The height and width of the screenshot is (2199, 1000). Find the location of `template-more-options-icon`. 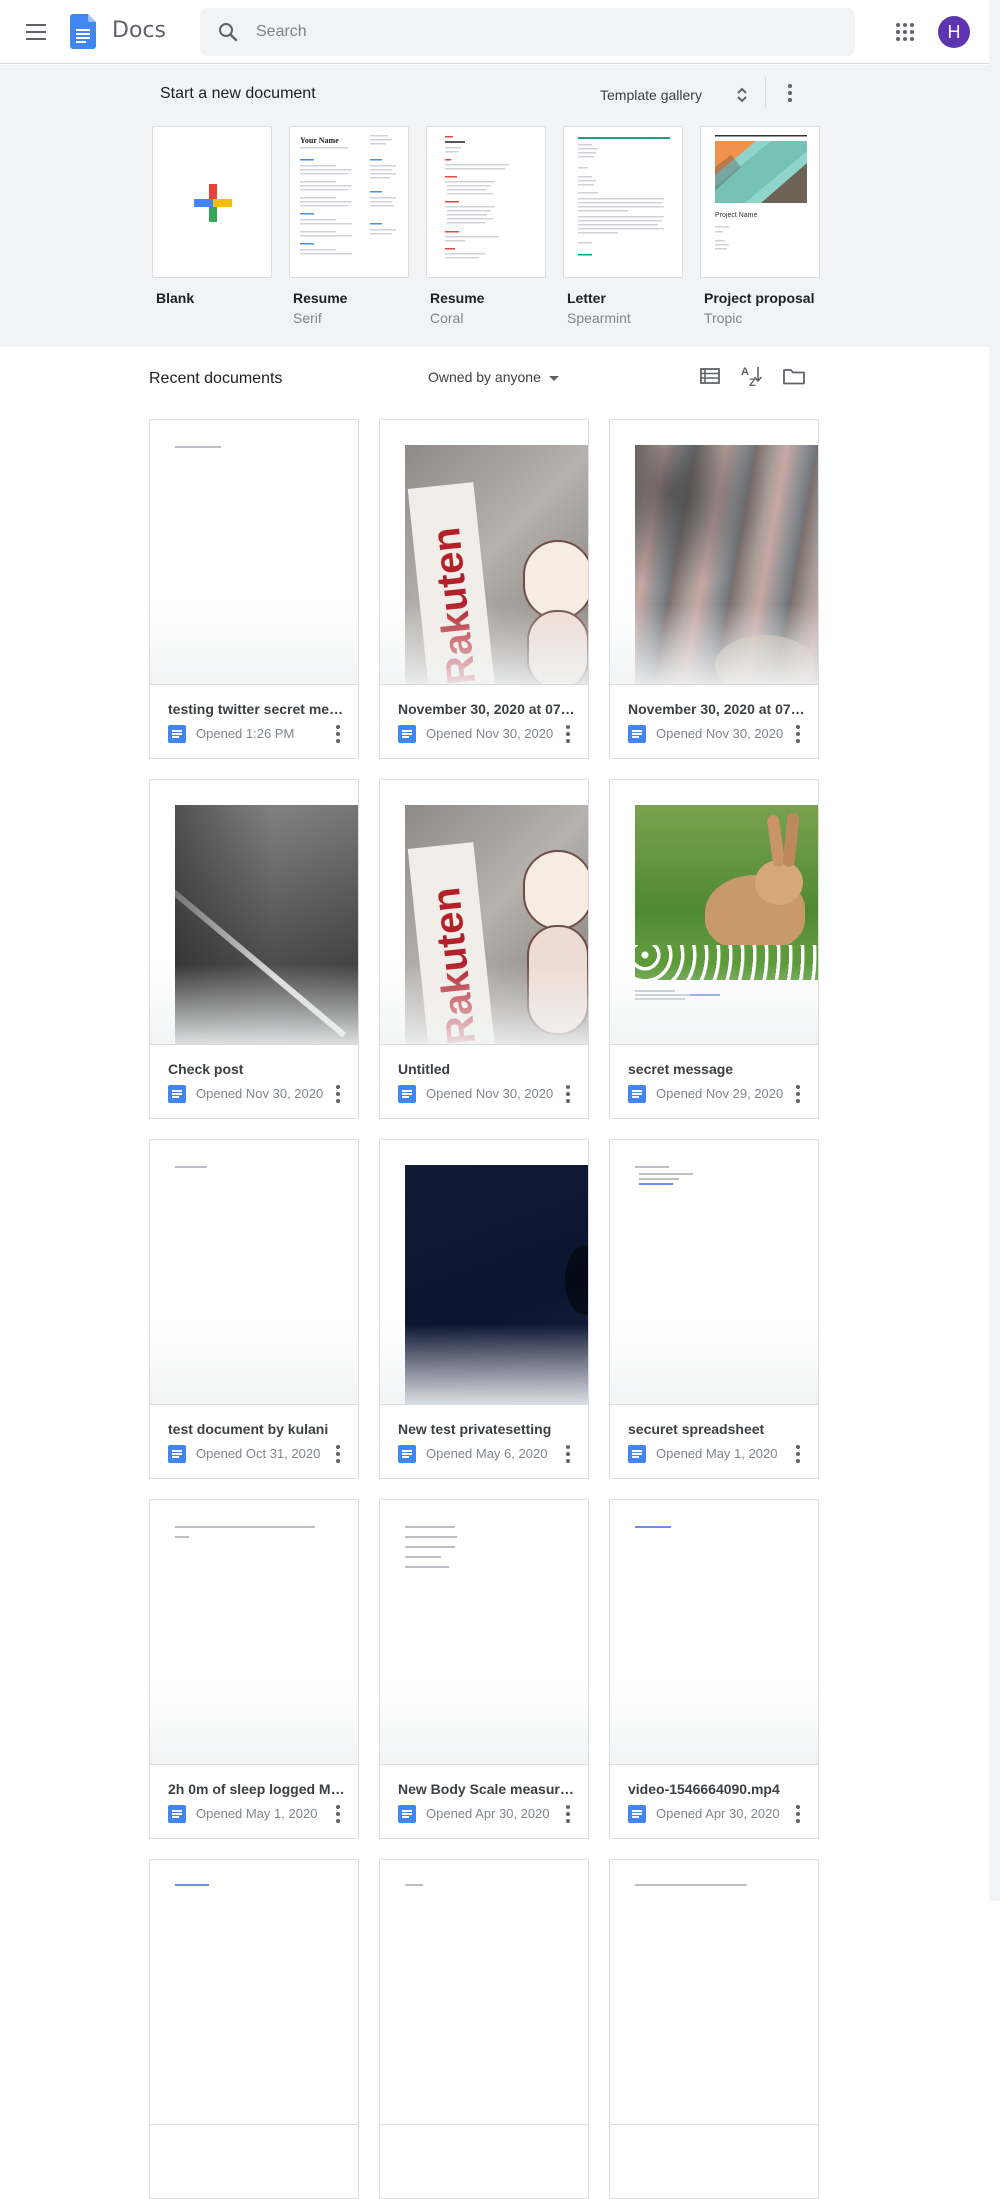

template-more-options-icon is located at coordinates (790, 93).